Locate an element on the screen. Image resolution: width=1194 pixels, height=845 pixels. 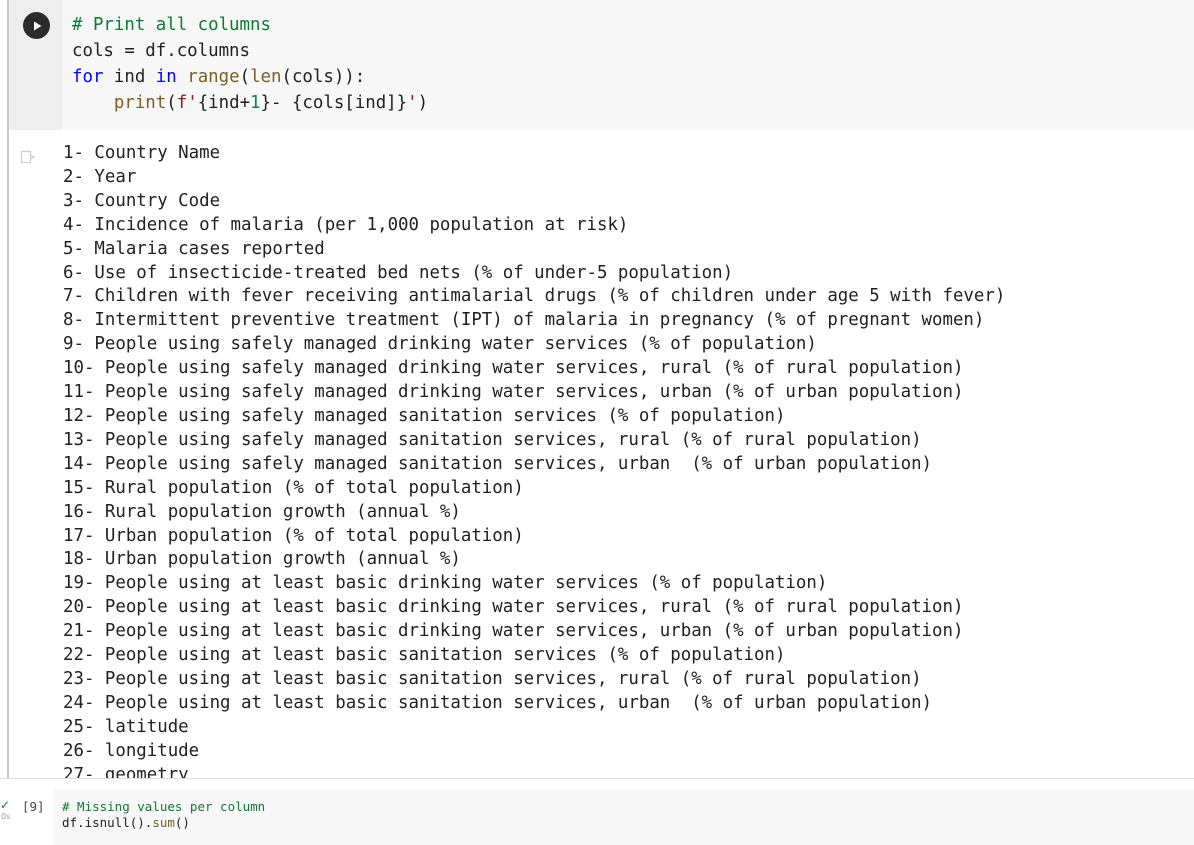
code-assign: cols = df.columns is located at coordinates (161, 51).